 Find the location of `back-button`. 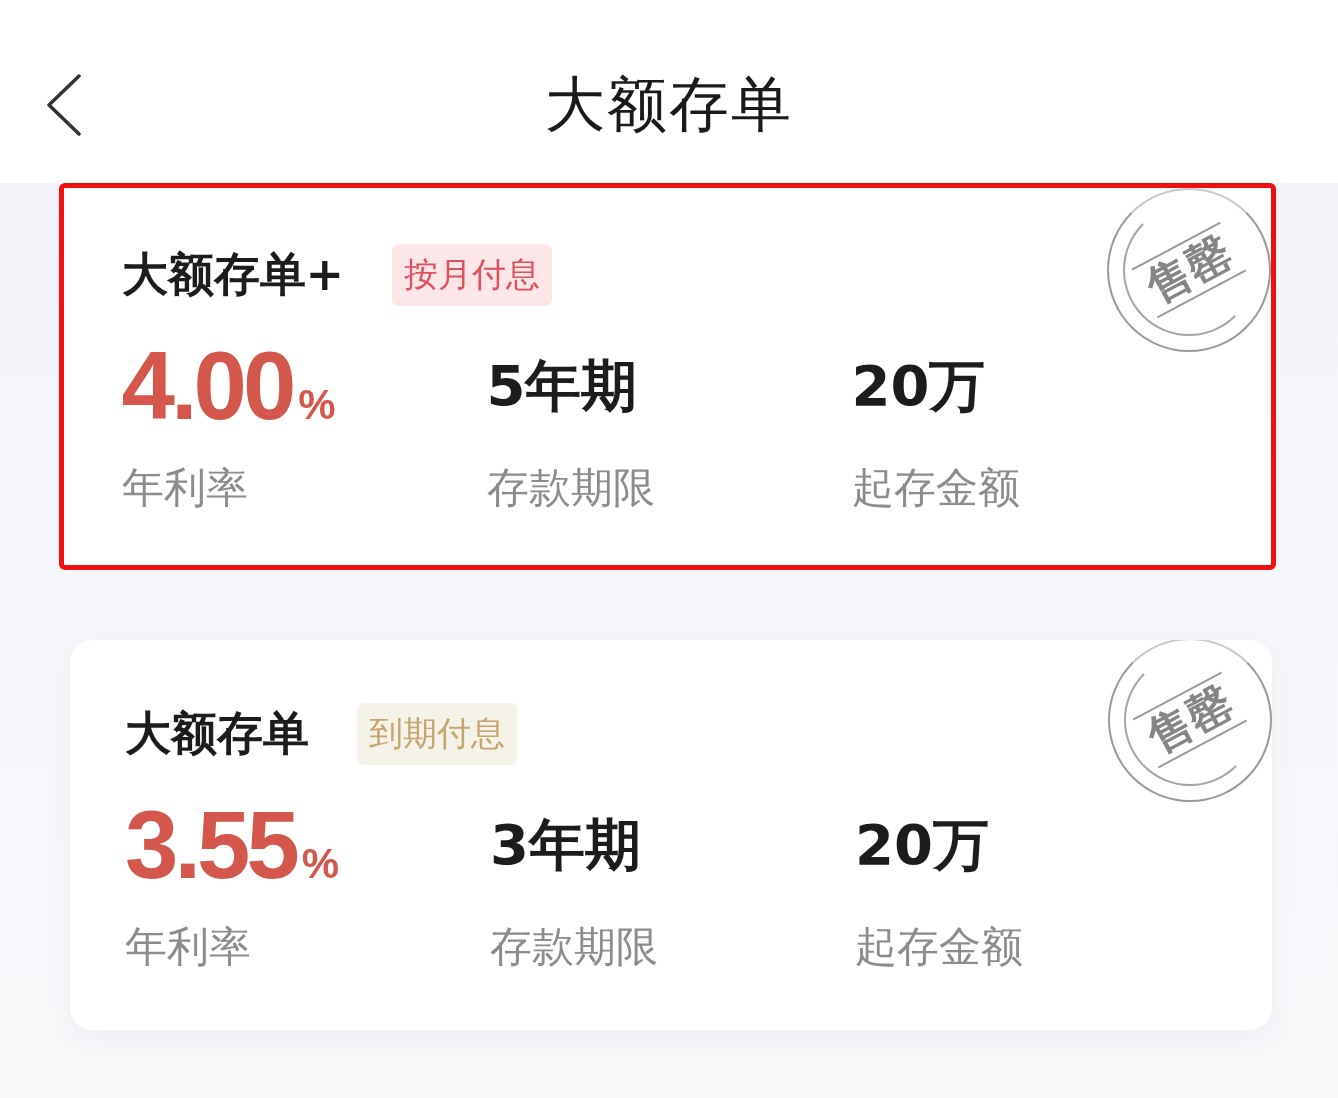

back-button is located at coordinates (64, 105).